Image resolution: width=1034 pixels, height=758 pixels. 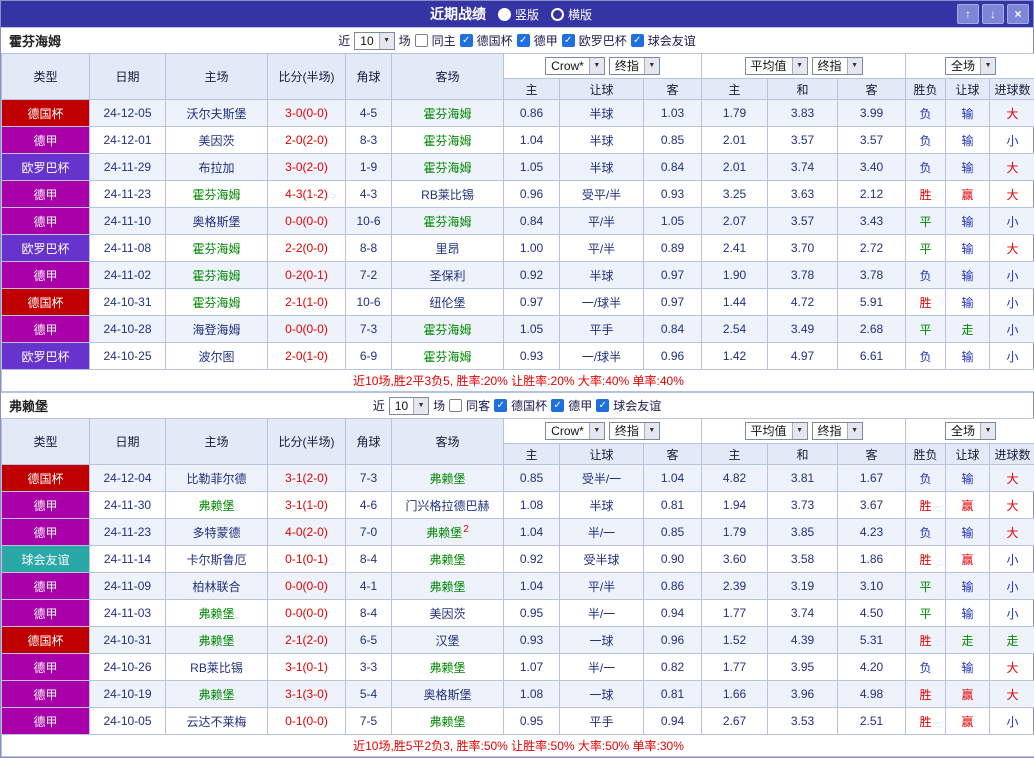 What do you see at coordinates (963, 65) in the screenshot?
I see `scope-select-value: 全场` at bounding box center [963, 65].